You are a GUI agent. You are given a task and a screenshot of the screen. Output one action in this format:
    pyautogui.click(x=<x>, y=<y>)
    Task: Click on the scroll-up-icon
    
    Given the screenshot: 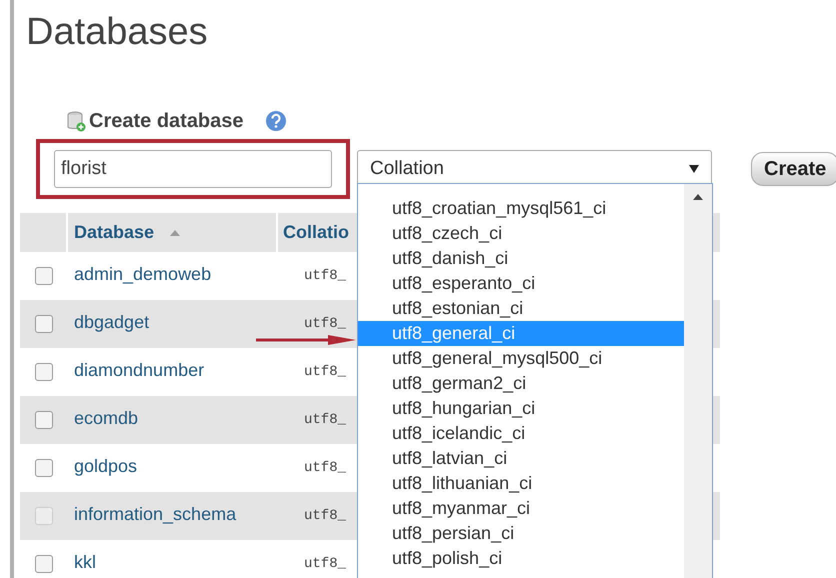 What is the action you would take?
    pyautogui.click(x=698, y=197)
    